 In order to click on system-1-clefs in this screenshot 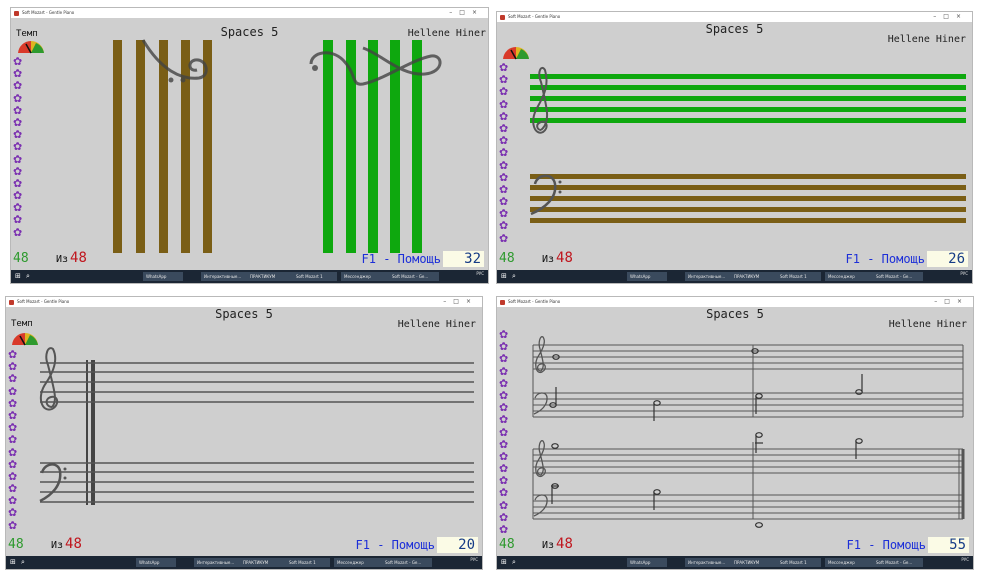, I will do `click(540, 375)`.